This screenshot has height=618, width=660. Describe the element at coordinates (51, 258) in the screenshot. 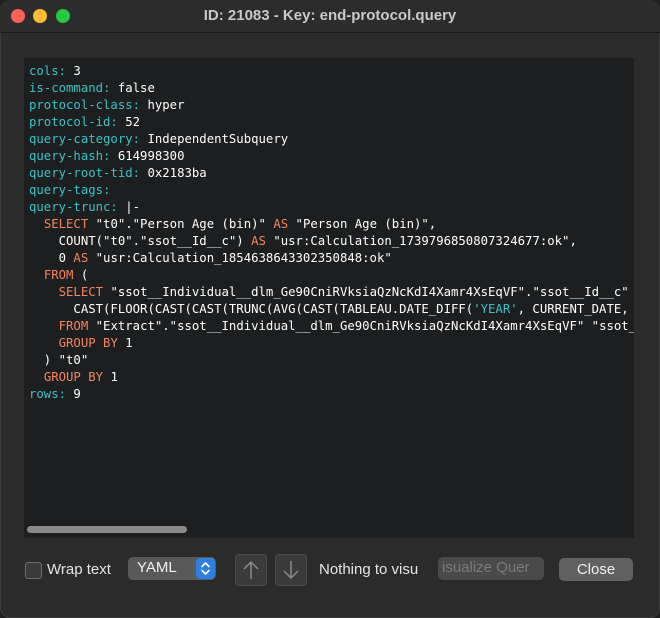

I see `code-token: 0` at that location.